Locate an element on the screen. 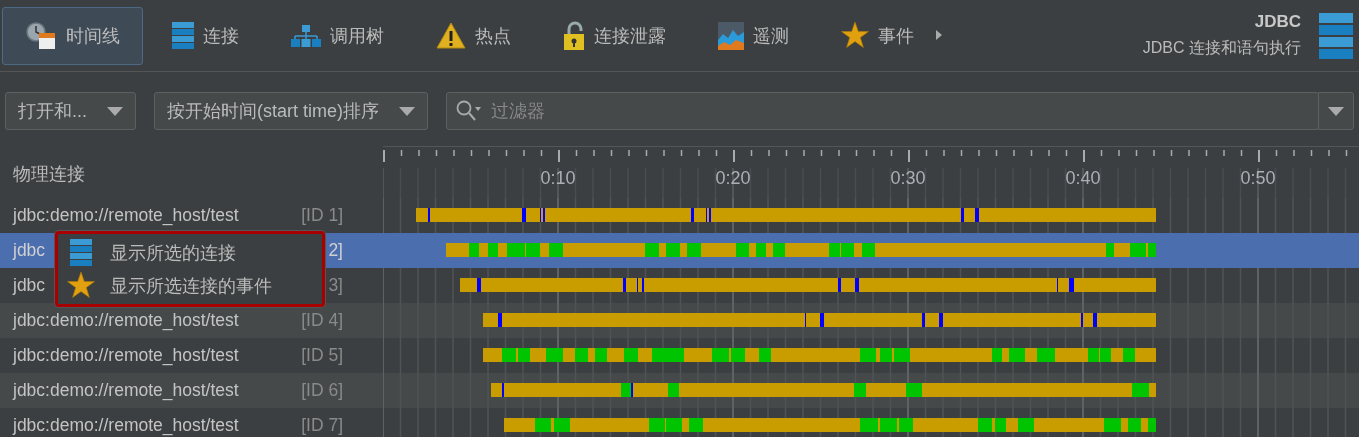 This screenshot has height=437, width=1359. connection-id: [ID 4] is located at coordinates (322, 320).